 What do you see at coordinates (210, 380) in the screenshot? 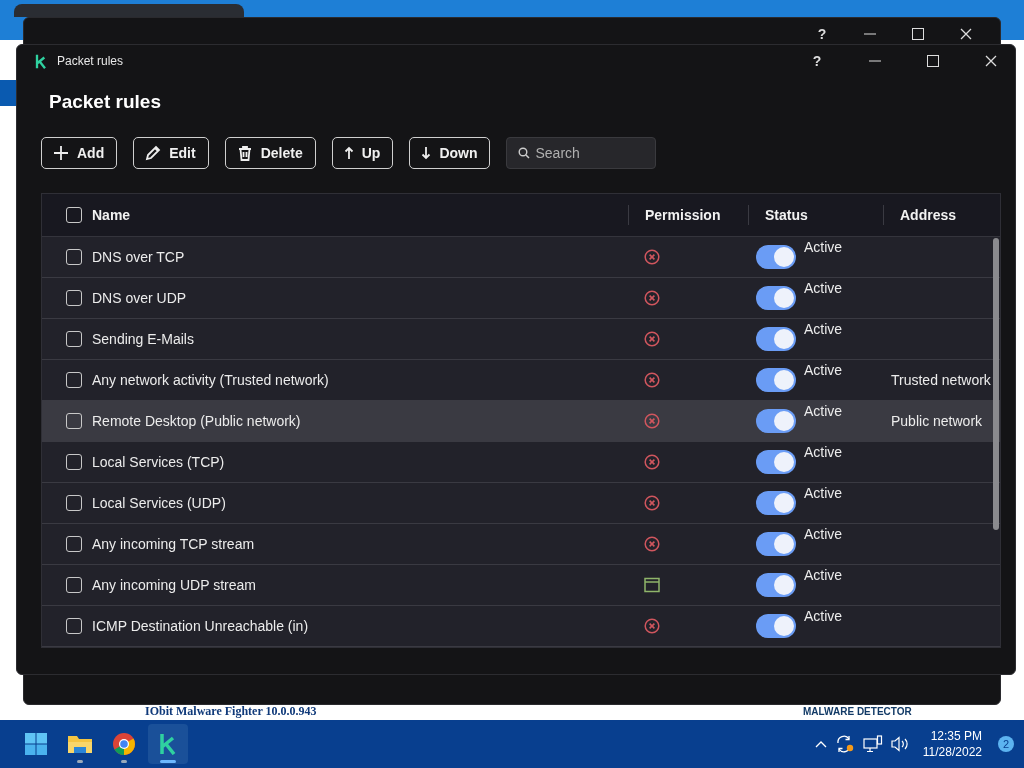
I see `rule-name: Any network activity (Trusted network)` at bounding box center [210, 380].